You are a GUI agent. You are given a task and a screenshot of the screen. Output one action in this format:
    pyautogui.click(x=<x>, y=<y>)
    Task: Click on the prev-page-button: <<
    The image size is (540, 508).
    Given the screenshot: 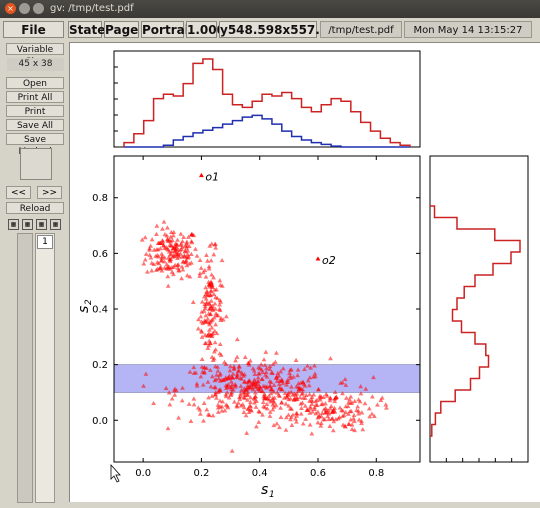 What is the action you would take?
    pyautogui.click(x=18, y=192)
    